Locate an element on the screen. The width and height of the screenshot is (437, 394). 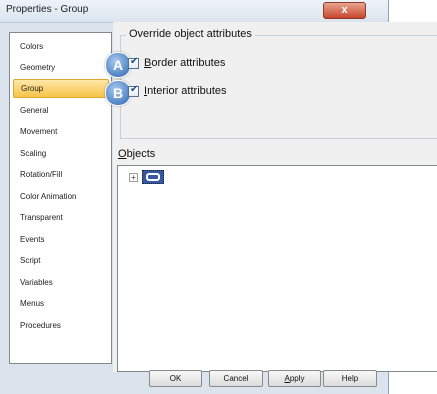
expand-icon: + is located at coordinates (133, 177).